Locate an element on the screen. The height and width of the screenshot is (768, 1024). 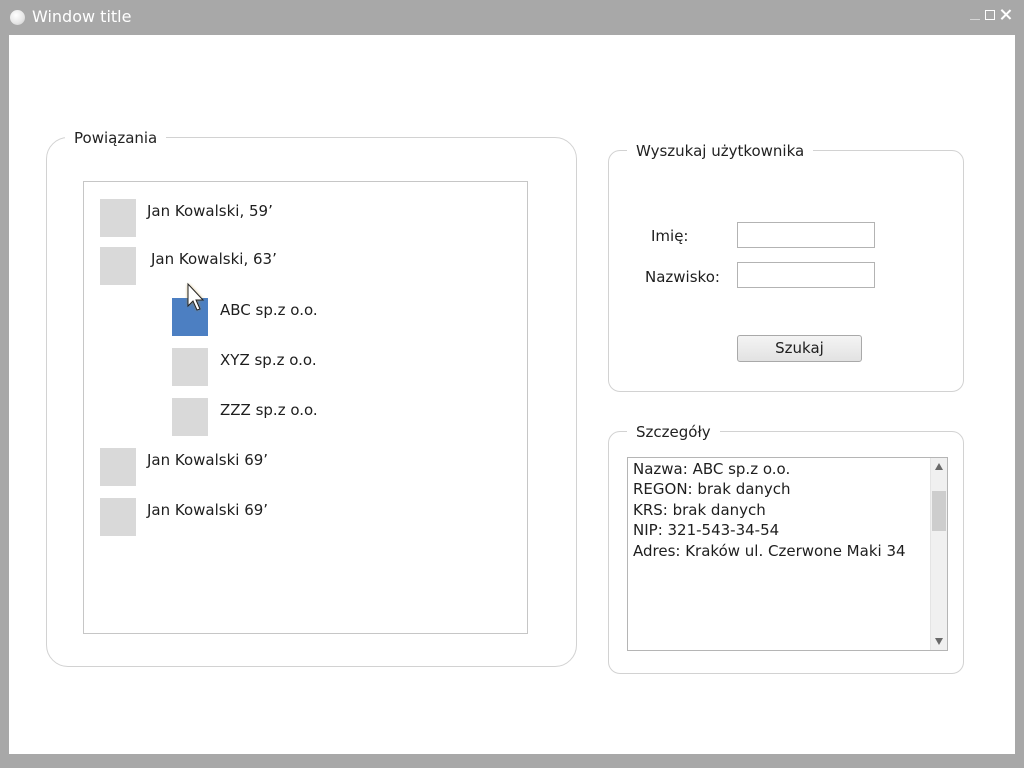
tree-item-label: Jan Kowalski, 63’ is located at coordinates (214, 259).